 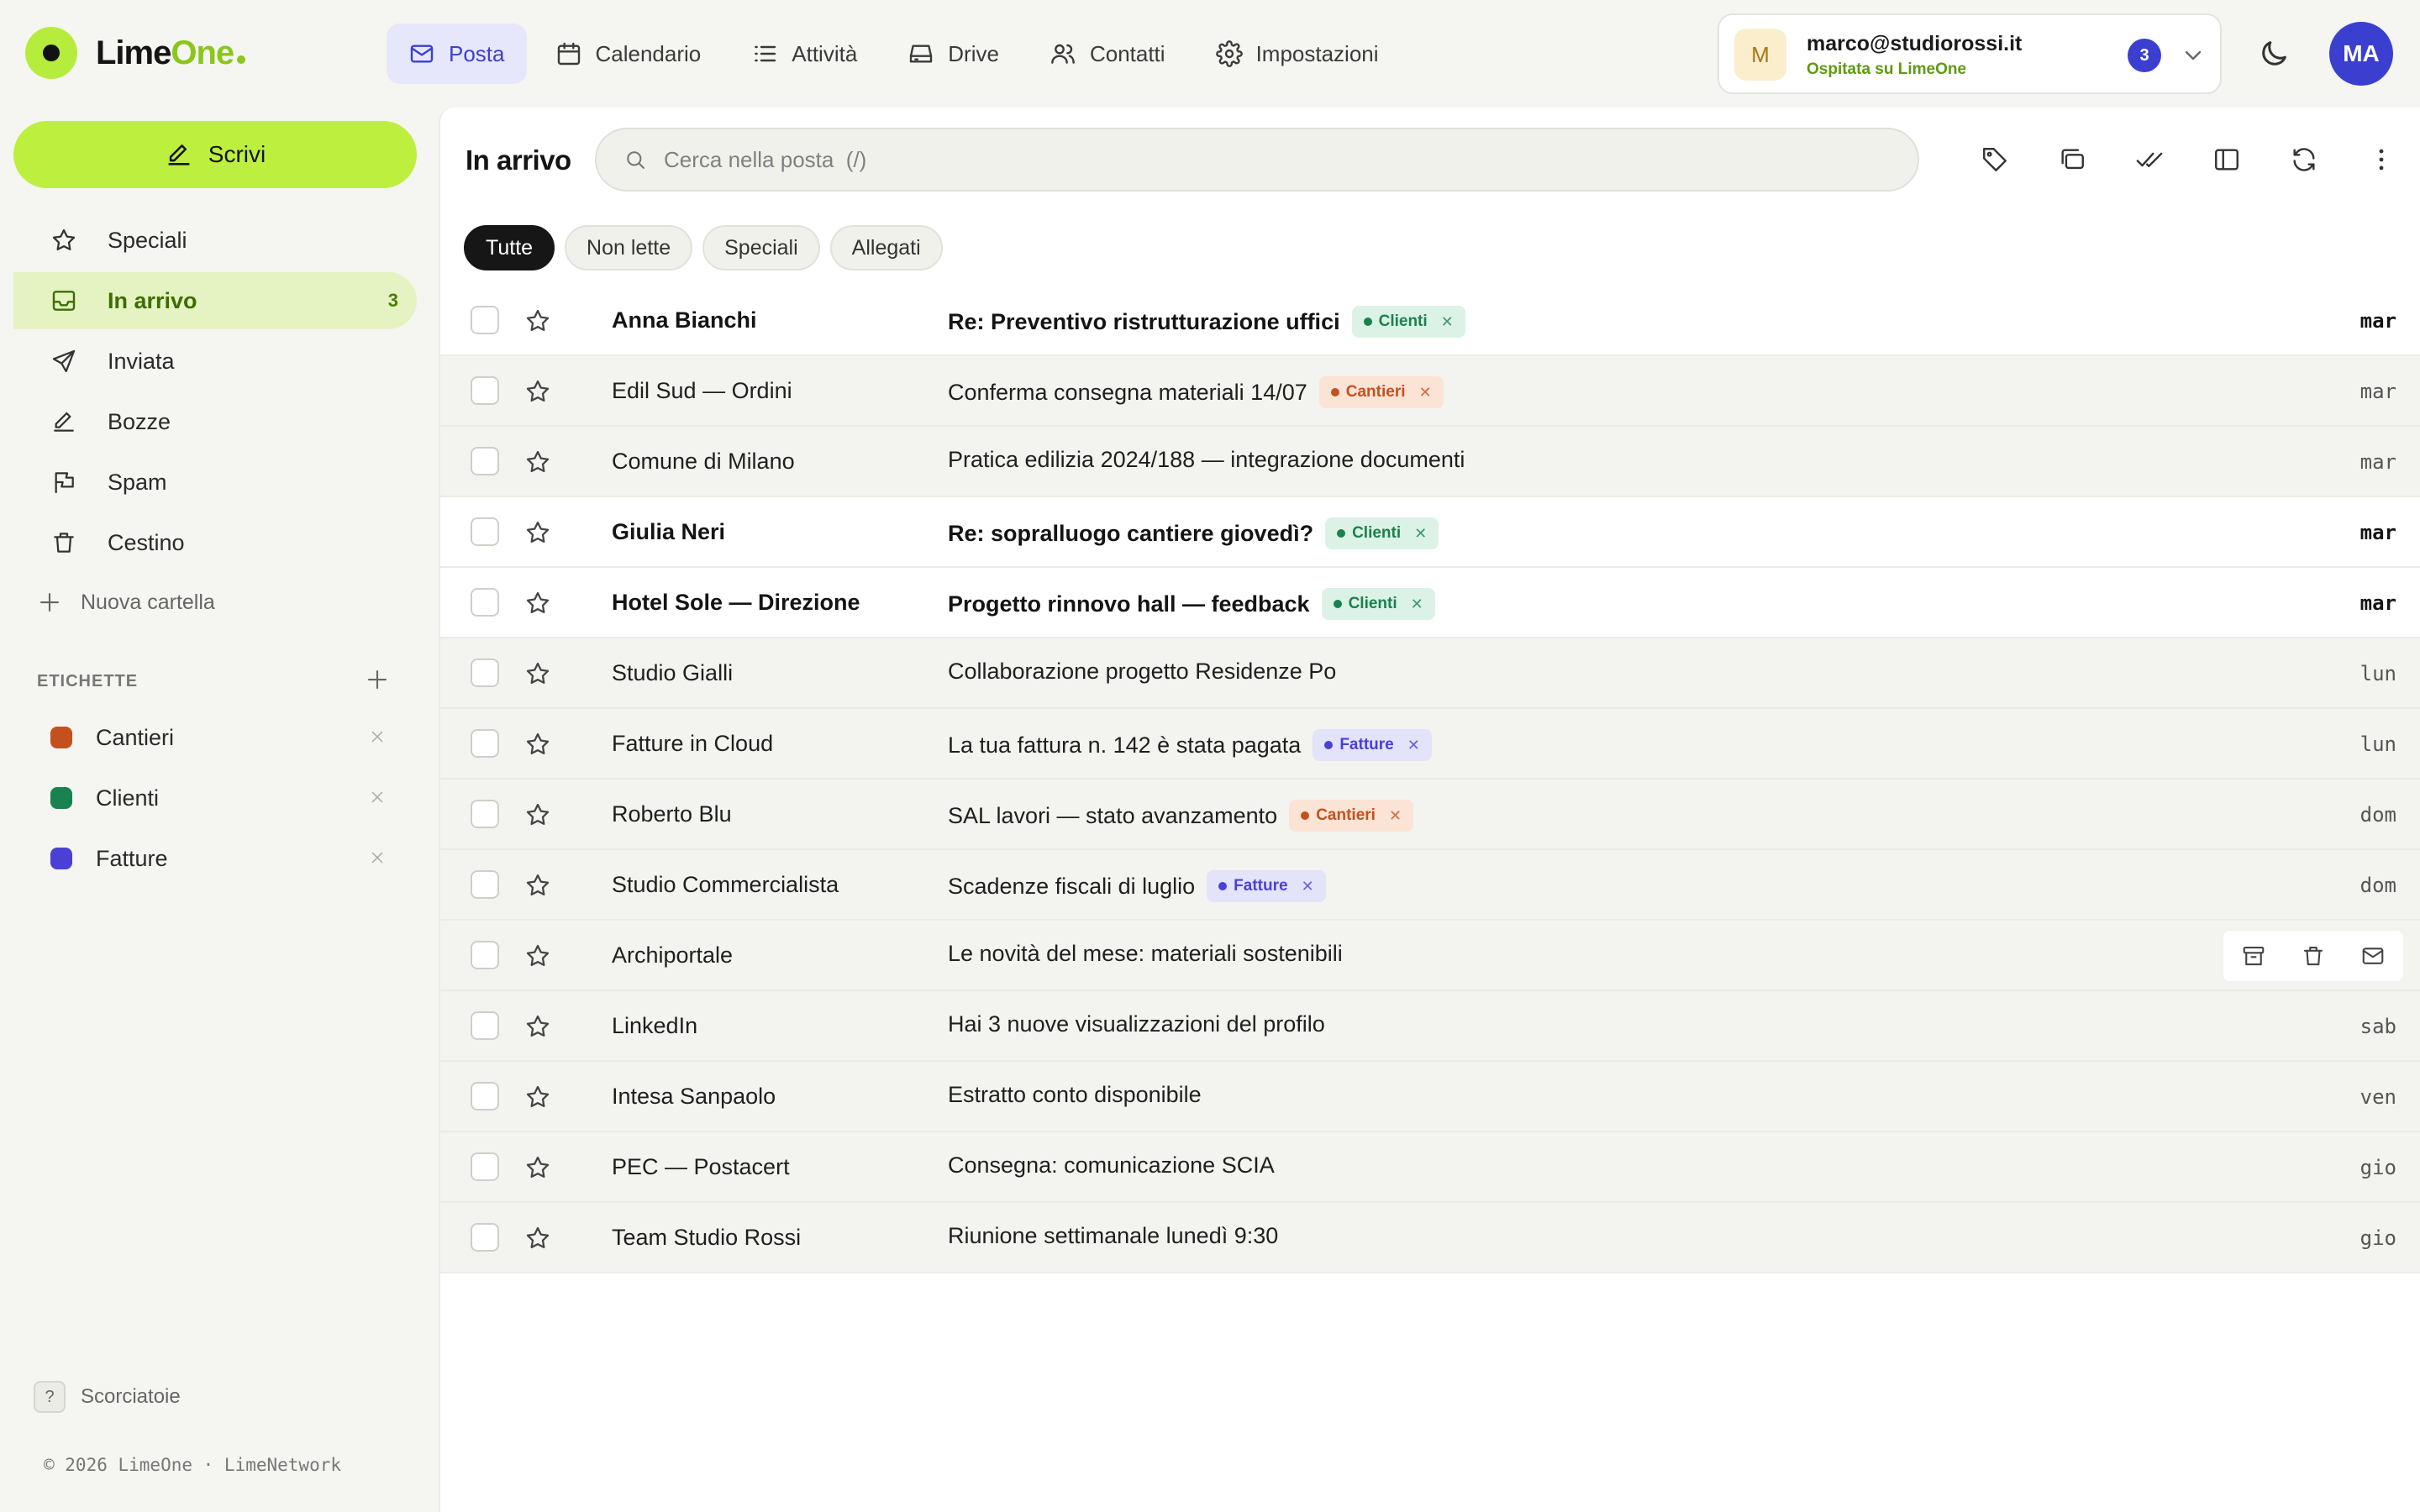 I want to click on compose-button: Scrivi, so click(x=215, y=154).